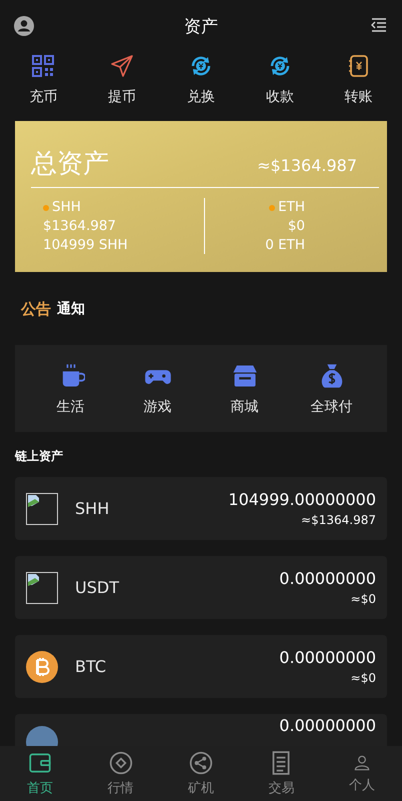  What do you see at coordinates (40, 773) in the screenshot?
I see `nav-tab: 首页` at bounding box center [40, 773].